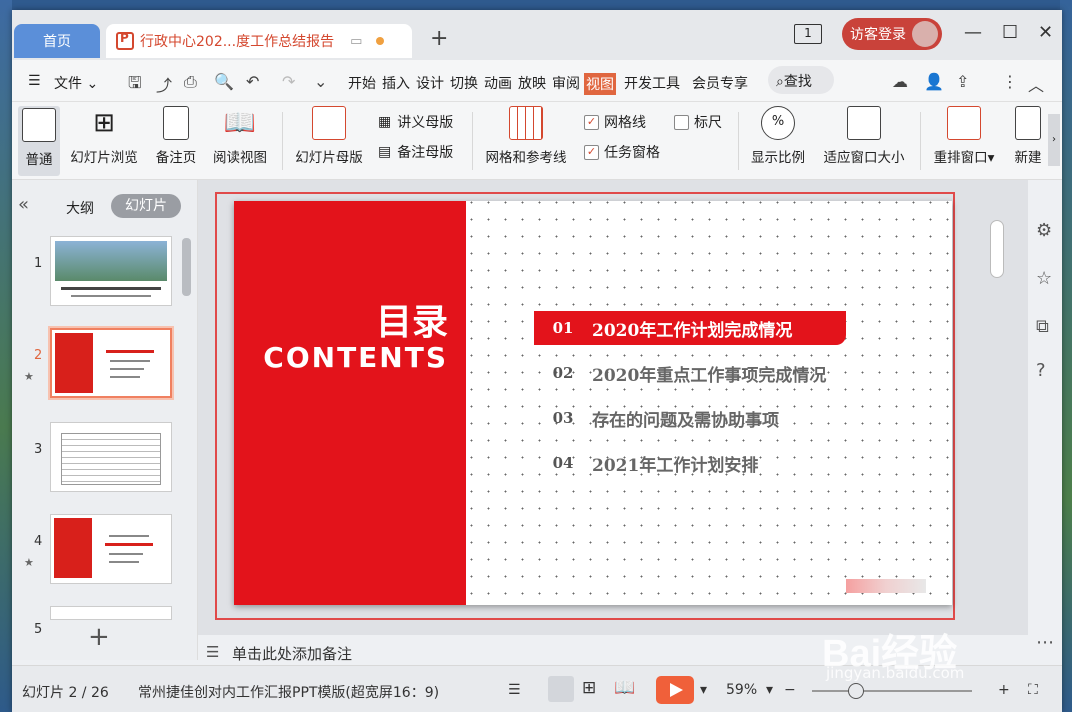  I want to click on panel-scrollbar, so click(186, 267).